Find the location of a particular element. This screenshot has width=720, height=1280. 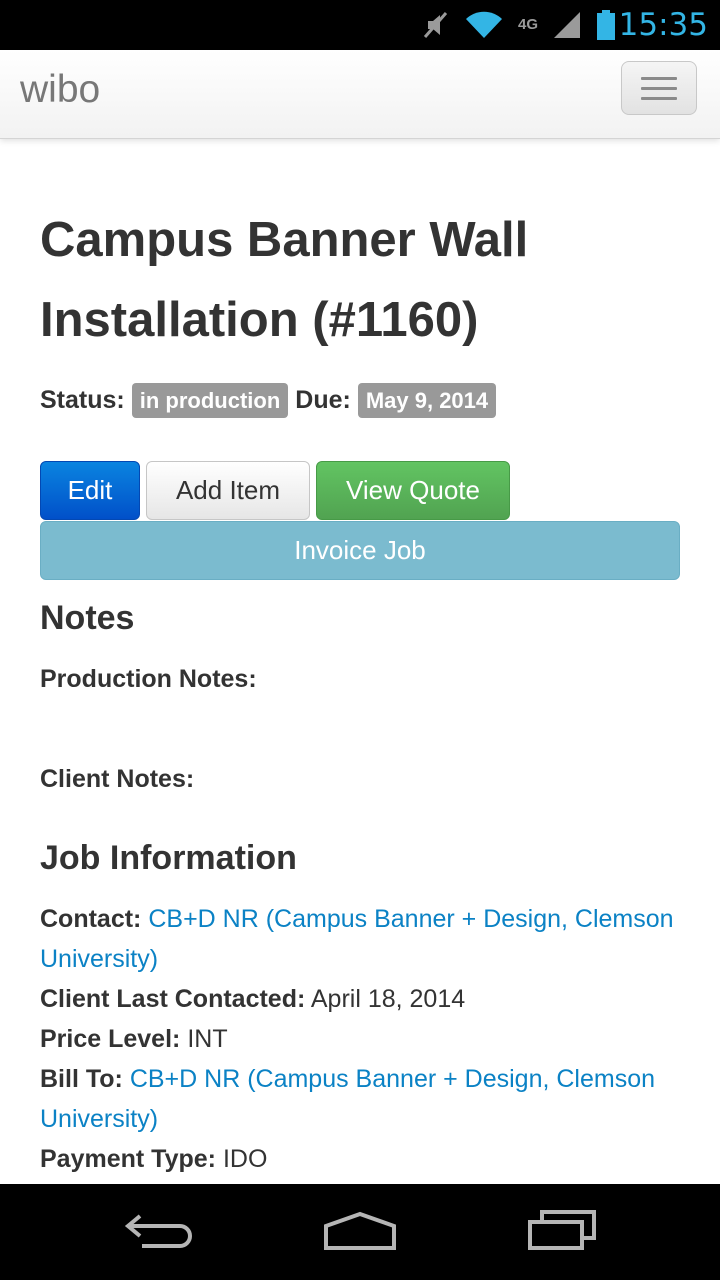

action-buttons: Edit Add Item View Quote is located at coordinates (275, 490).